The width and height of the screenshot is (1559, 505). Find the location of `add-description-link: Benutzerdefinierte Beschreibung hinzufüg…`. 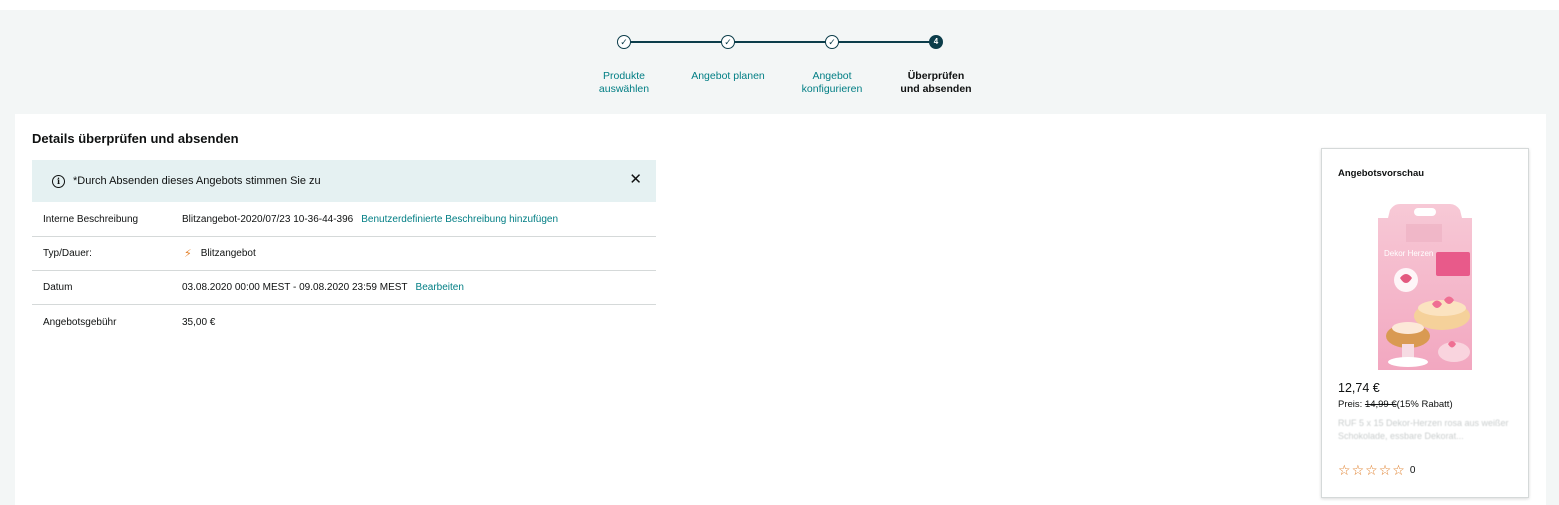

add-description-link: Benutzerdefinierte Beschreibung hinzufüg… is located at coordinates (459, 219).